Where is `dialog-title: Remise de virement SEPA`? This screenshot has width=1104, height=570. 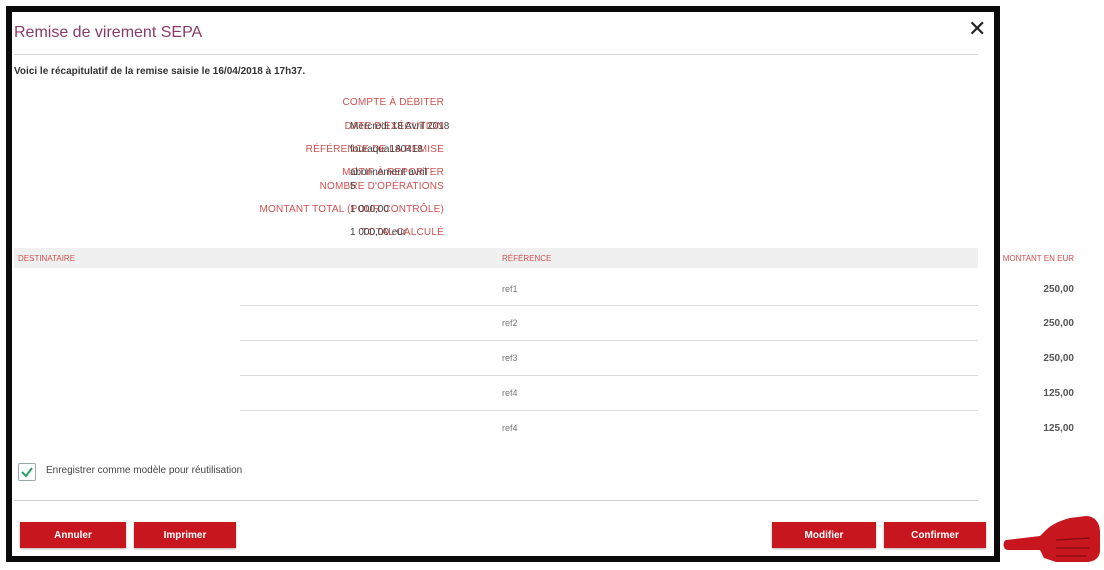
dialog-title: Remise de virement SEPA is located at coordinates (108, 32).